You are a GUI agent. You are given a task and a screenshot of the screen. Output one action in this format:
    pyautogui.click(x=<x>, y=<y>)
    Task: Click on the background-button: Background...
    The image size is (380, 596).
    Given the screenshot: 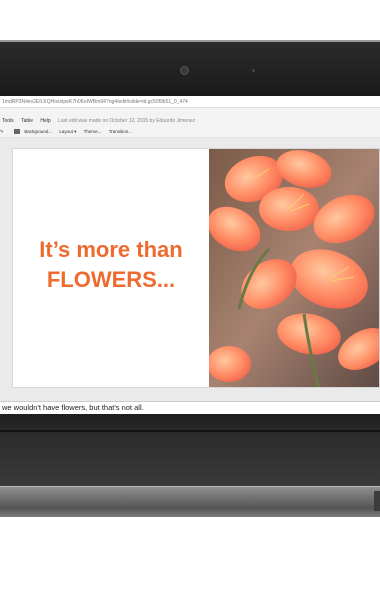 What is the action you would take?
    pyautogui.click(x=38, y=132)
    